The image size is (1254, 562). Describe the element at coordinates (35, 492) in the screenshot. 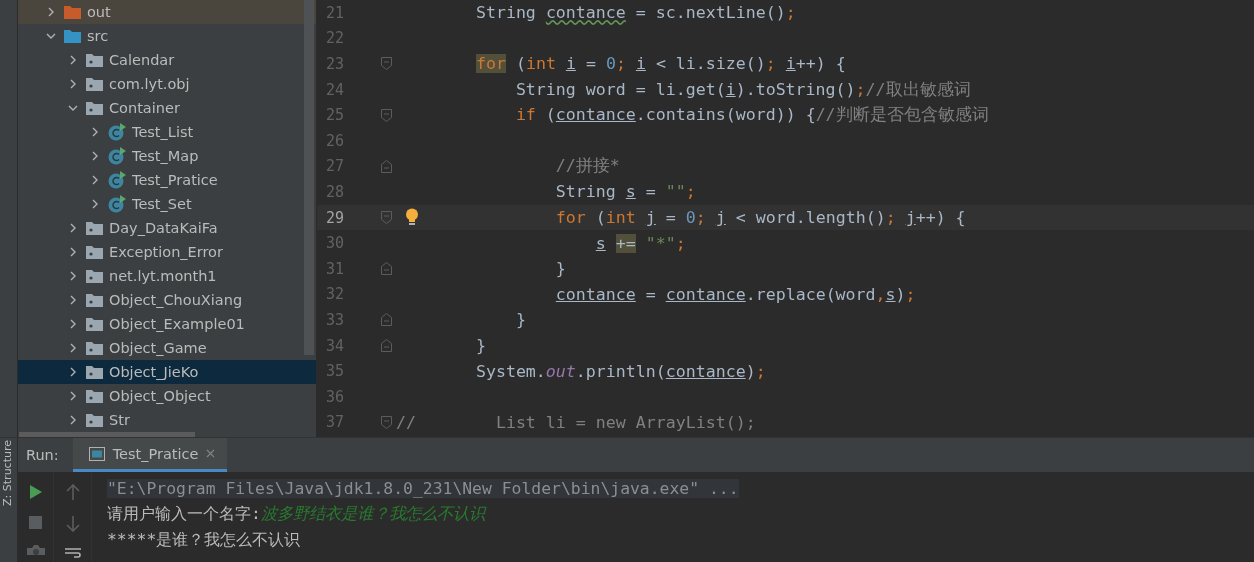

I see `run-icon` at that location.